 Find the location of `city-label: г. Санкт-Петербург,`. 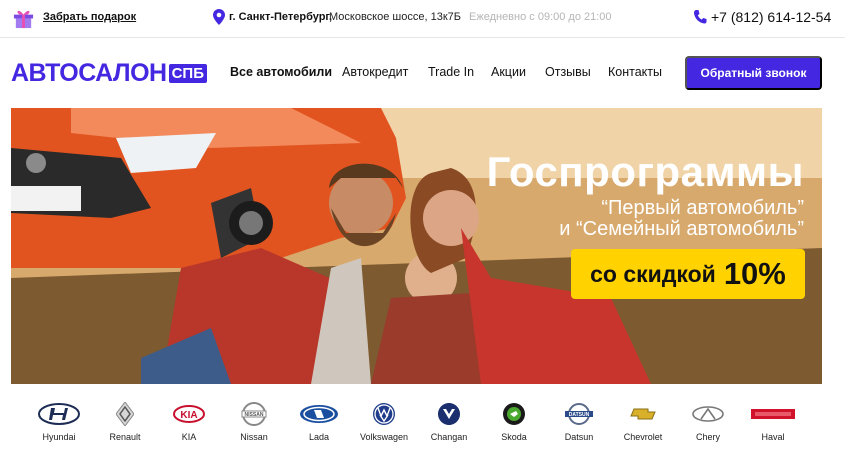

city-label: г. Санкт-Петербург, is located at coordinates (281, 17).